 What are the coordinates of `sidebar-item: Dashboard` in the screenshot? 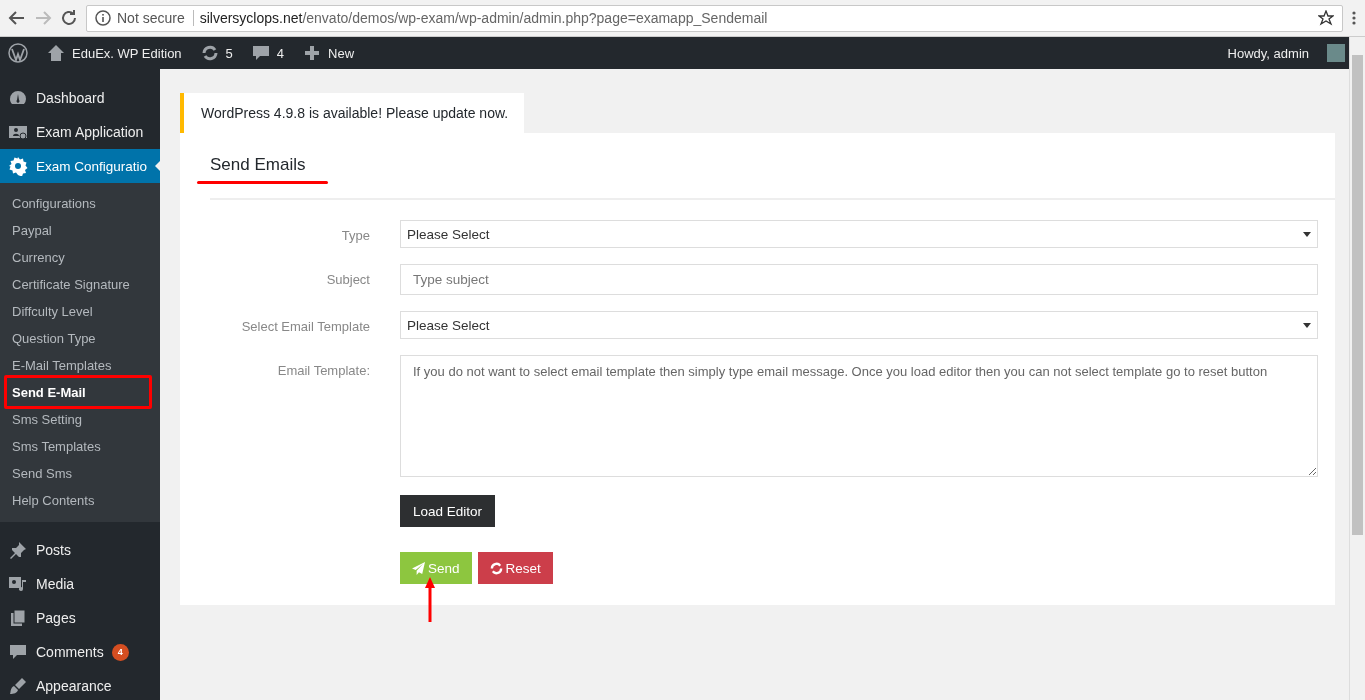 It's located at (80, 98).